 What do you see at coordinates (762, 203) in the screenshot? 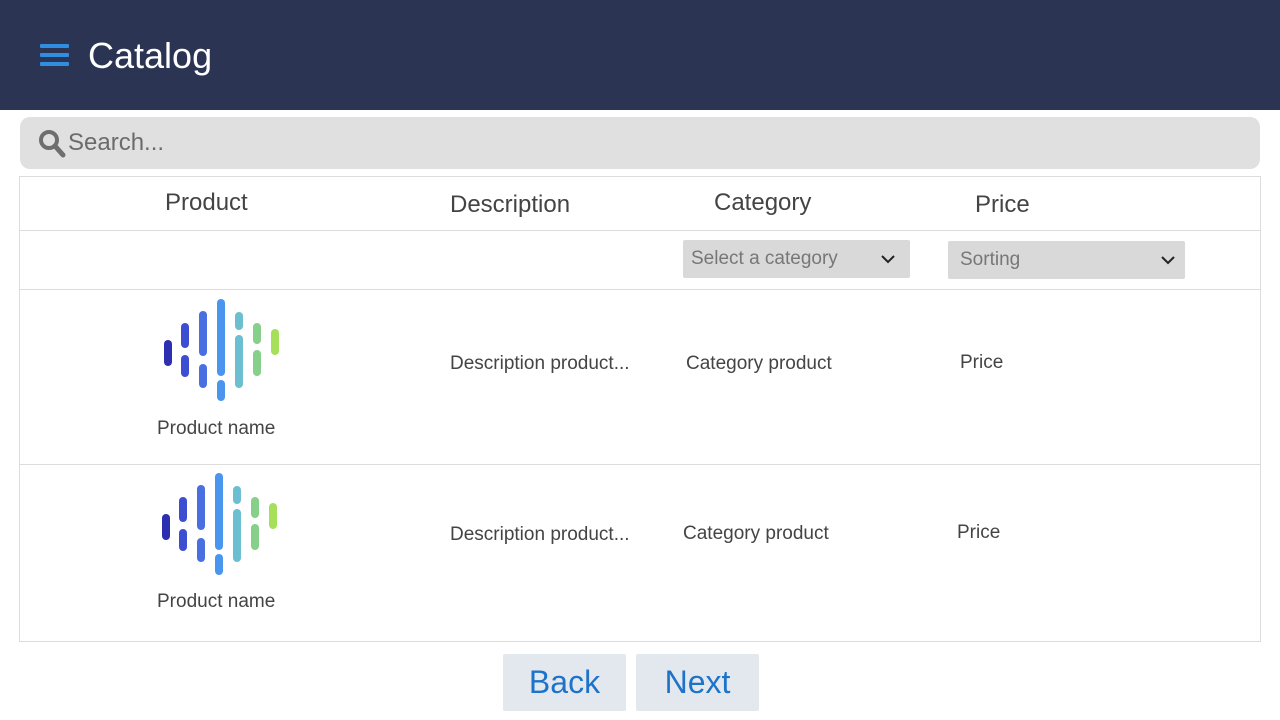
I see `column-header-category: Category` at bounding box center [762, 203].